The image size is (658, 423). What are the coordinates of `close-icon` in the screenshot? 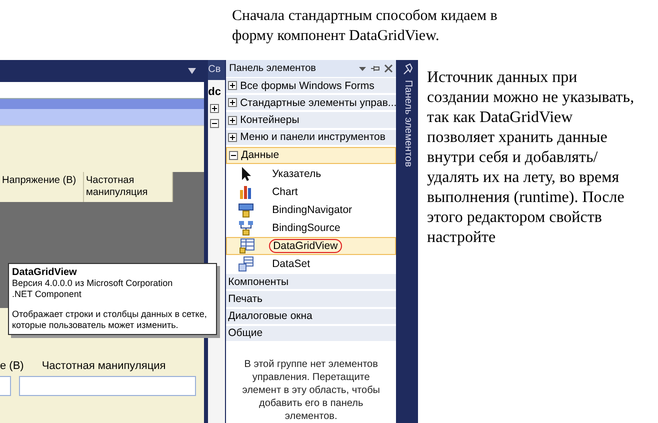 It's located at (389, 69).